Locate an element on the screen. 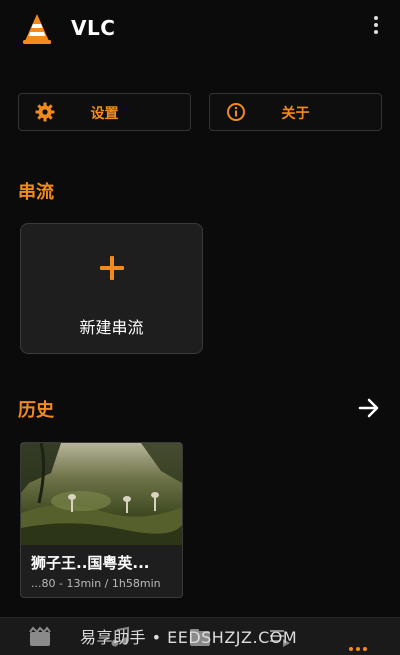 Image resolution: width=400 pixels, height=655 pixels. vlc-cone-icon is located at coordinates (37, 29).